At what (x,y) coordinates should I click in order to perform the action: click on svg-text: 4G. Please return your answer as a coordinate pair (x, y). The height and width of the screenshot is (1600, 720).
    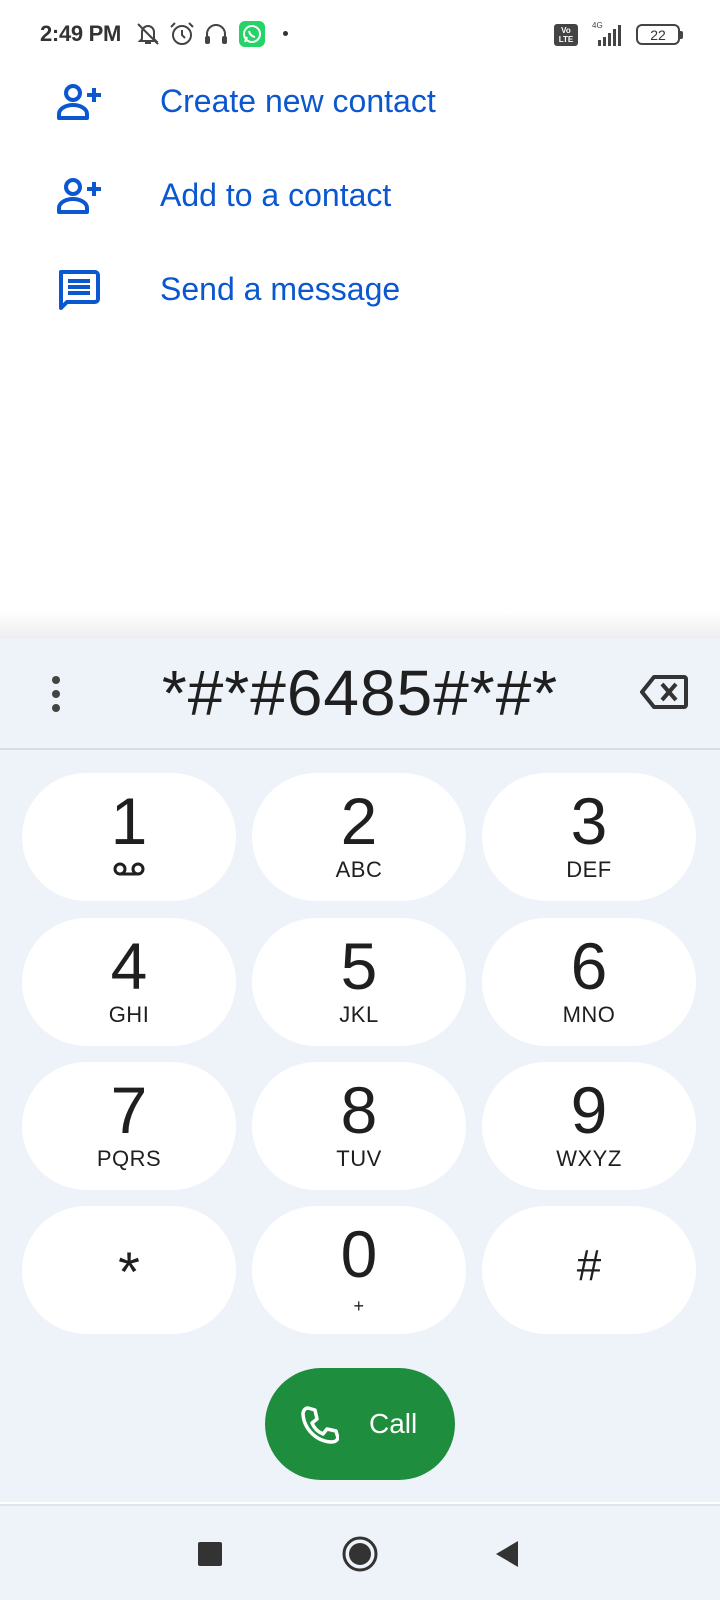
    Looking at the image, I should click on (597, 25).